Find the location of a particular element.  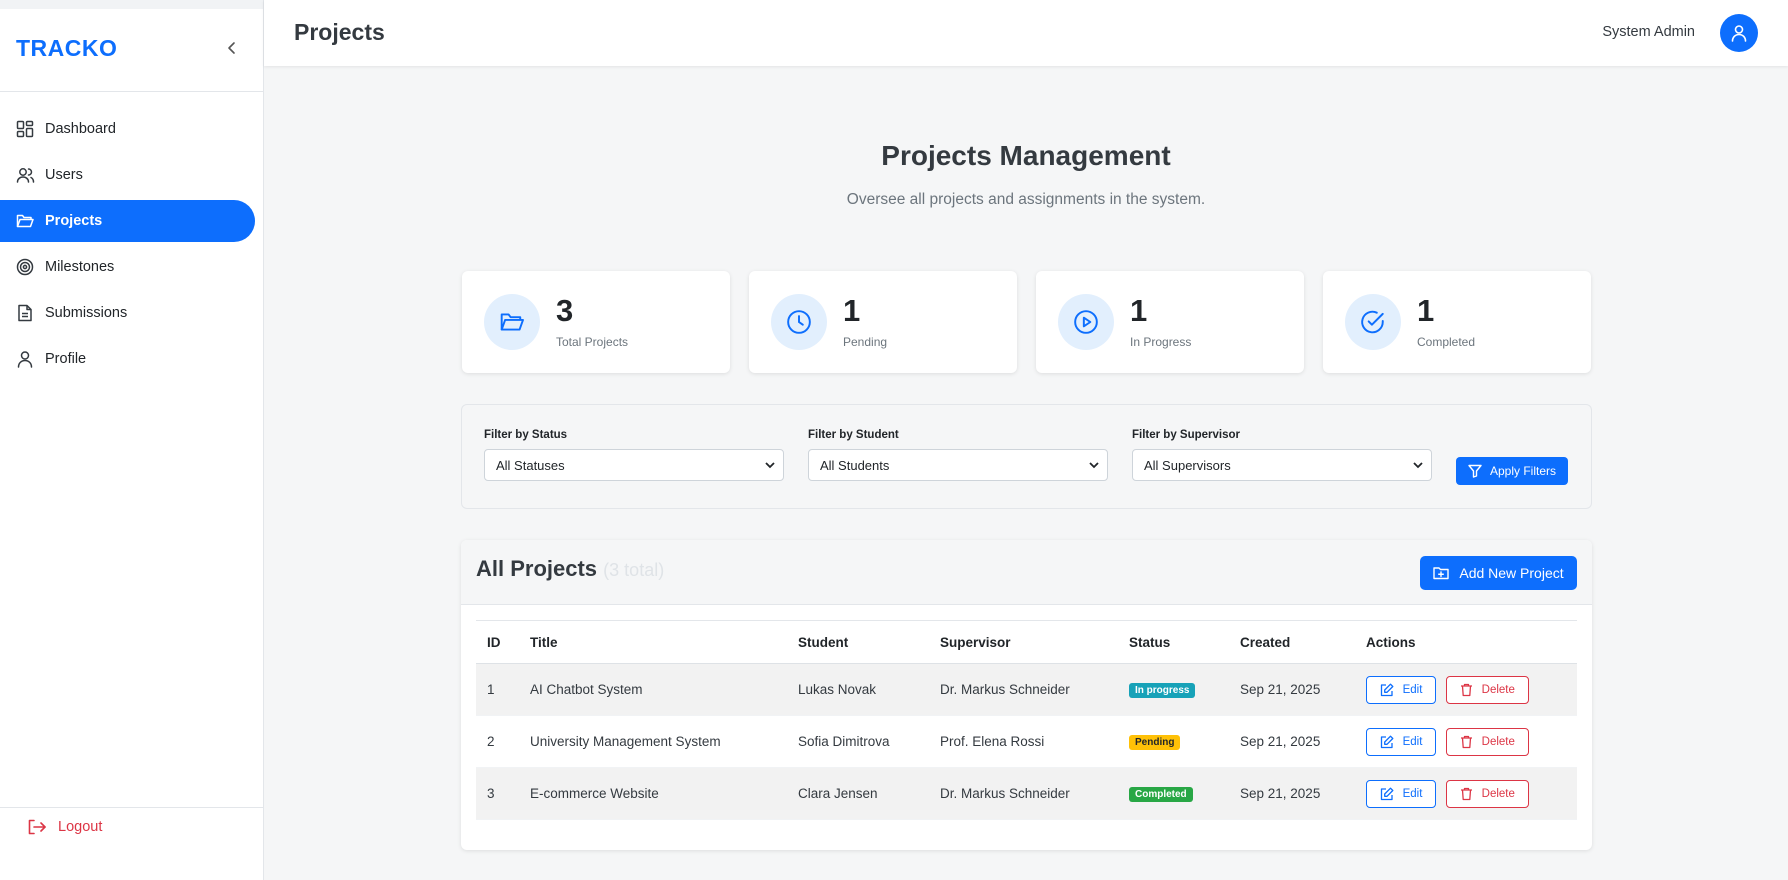

sidebar-item-milestones: Milestones is located at coordinates (127, 267).